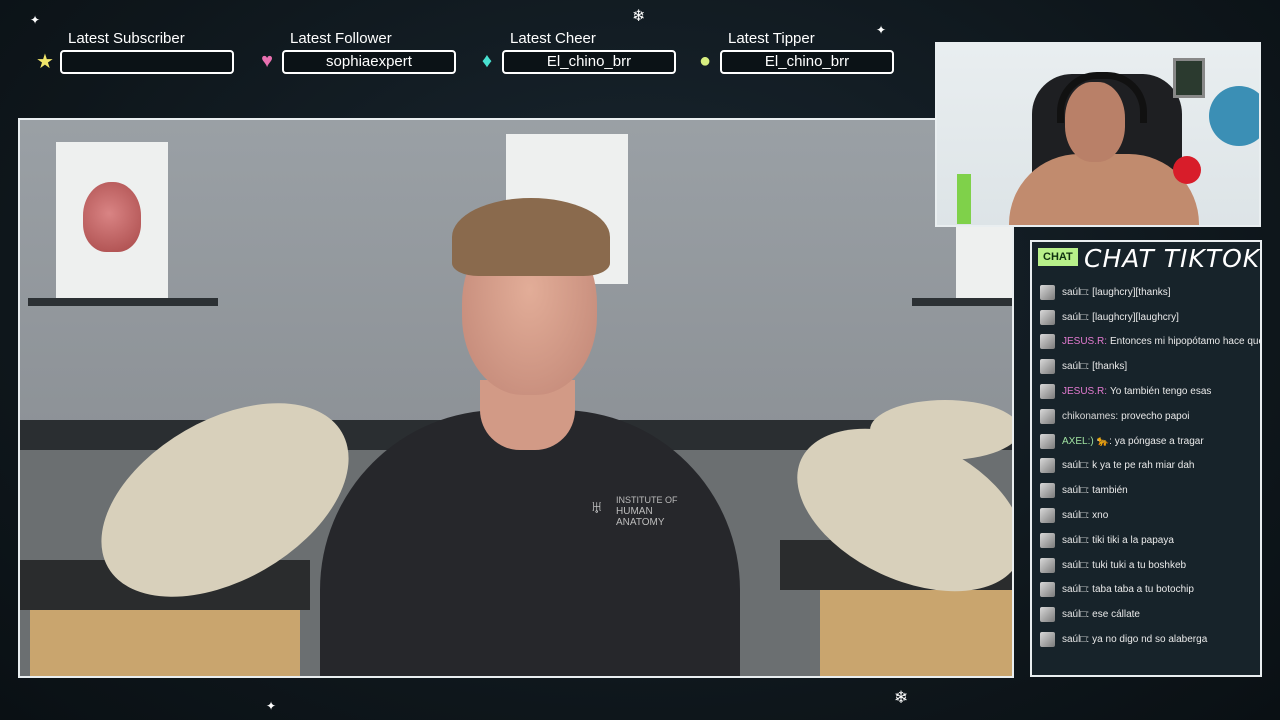  What do you see at coordinates (1155, 416) in the screenshot?
I see `chat-text: provecho papoi` at bounding box center [1155, 416].